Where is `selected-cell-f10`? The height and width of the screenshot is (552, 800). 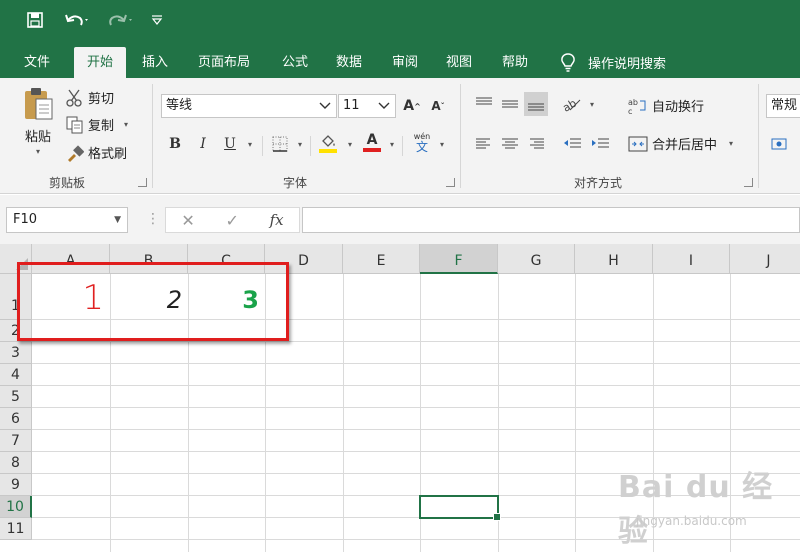
selected-cell-f10 is located at coordinates (460, 508).